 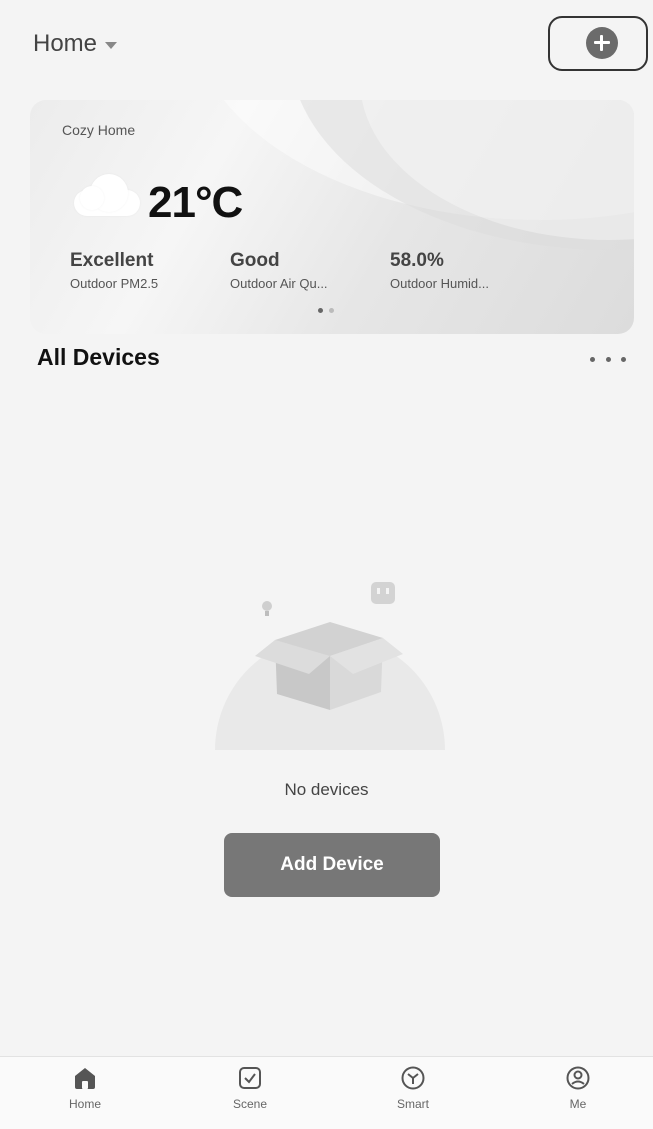 What do you see at coordinates (99, 130) in the screenshot?
I see `weather-card-title: Cozy Home` at bounding box center [99, 130].